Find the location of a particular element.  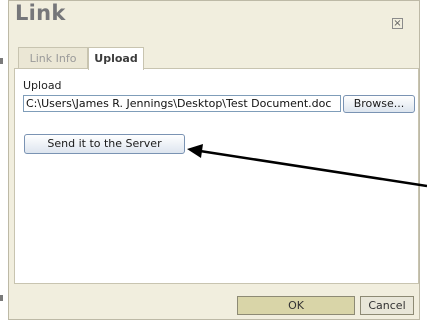

tab-upload: Upload is located at coordinates (116, 58).